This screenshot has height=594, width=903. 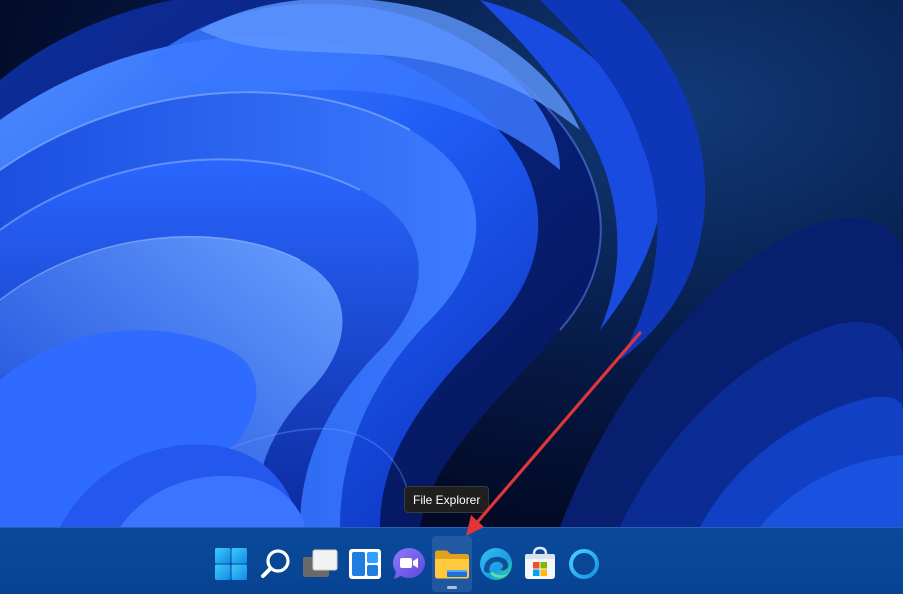 I want to click on search-button, so click(x=276, y=564).